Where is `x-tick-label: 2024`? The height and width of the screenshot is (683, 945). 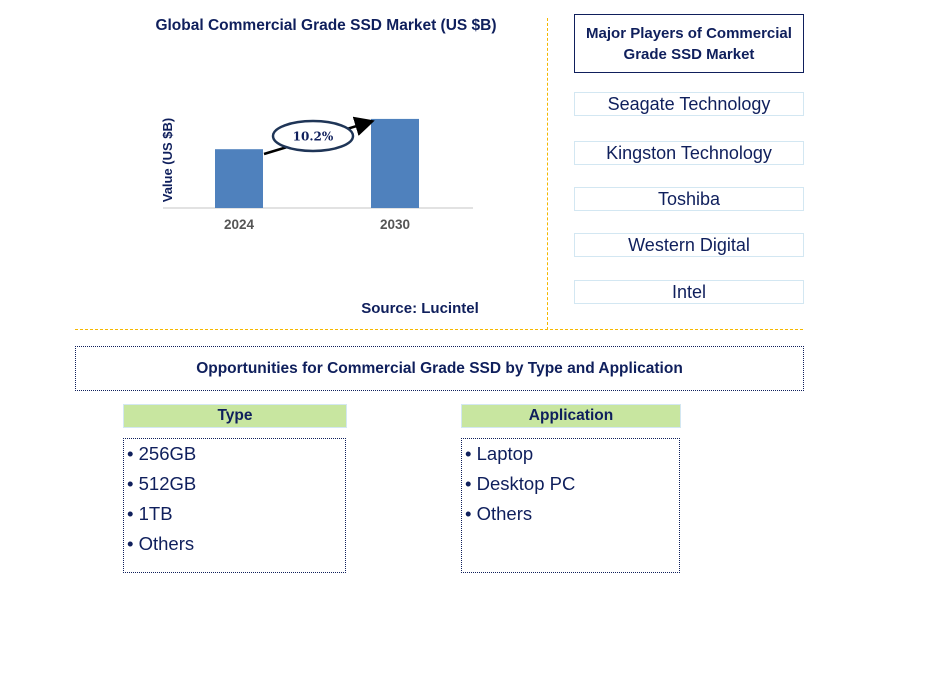
x-tick-label: 2024 is located at coordinates (239, 224).